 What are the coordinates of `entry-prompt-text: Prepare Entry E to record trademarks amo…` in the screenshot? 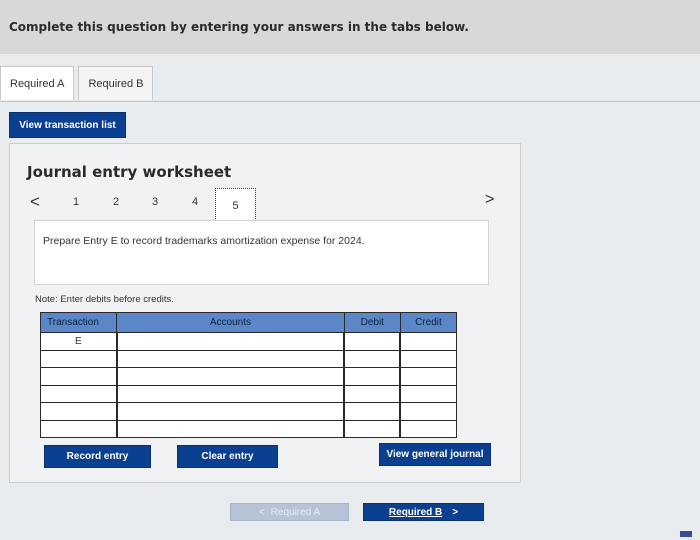 It's located at (204, 241).